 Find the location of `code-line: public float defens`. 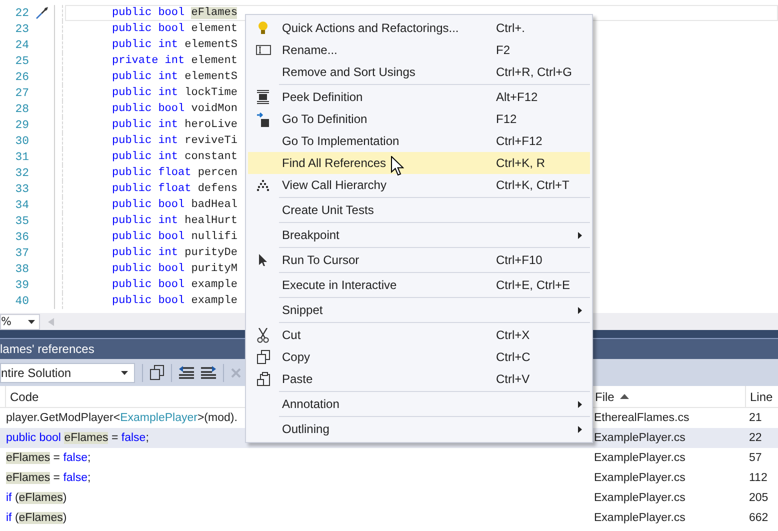

code-line: public float defens is located at coordinates (175, 189).